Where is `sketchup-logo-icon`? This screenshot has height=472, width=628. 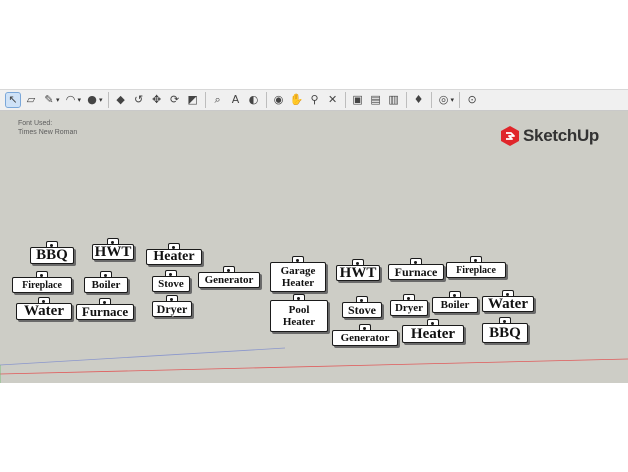
sketchup-logo-icon is located at coordinates (510, 136).